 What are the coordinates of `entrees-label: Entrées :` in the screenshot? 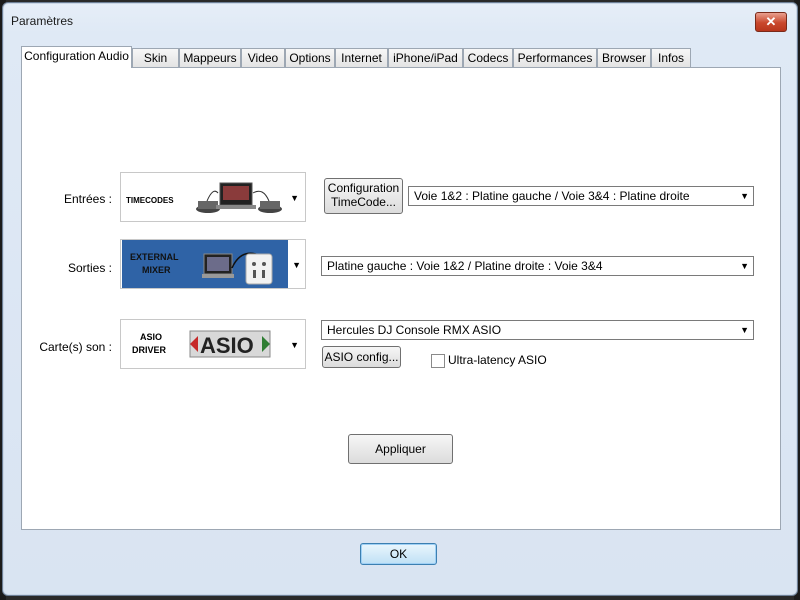 It's located at (87, 199).